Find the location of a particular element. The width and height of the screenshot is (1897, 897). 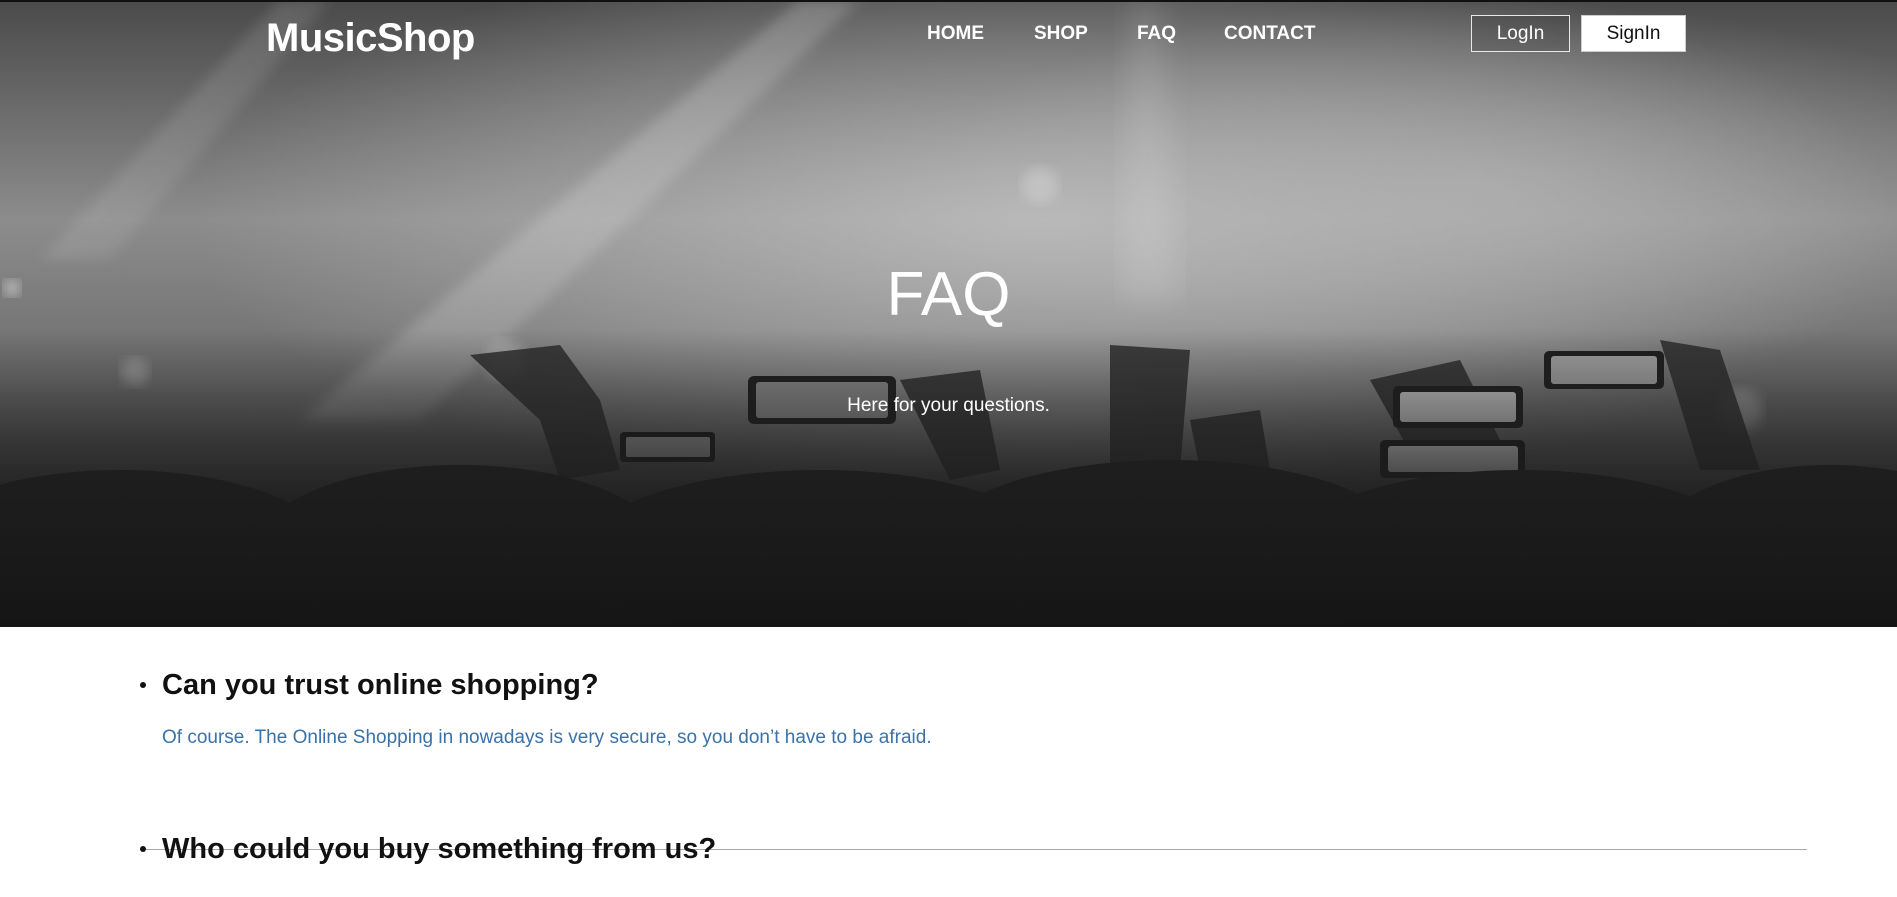

nav-shop-link: SHOP is located at coordinates (1061, 34).